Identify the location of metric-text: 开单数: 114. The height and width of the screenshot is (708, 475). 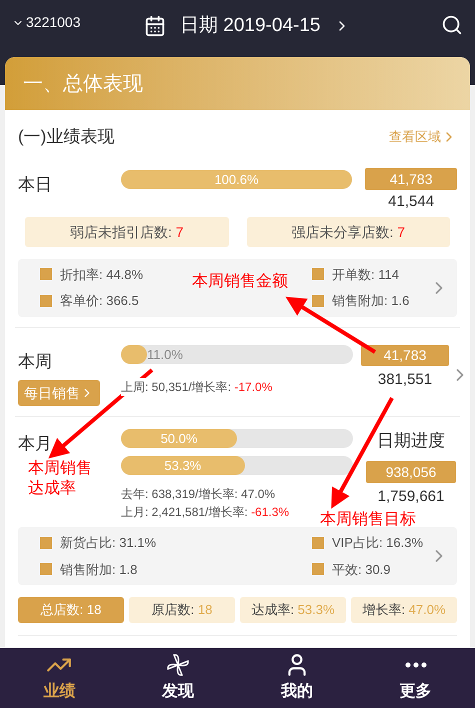
(365, 275).